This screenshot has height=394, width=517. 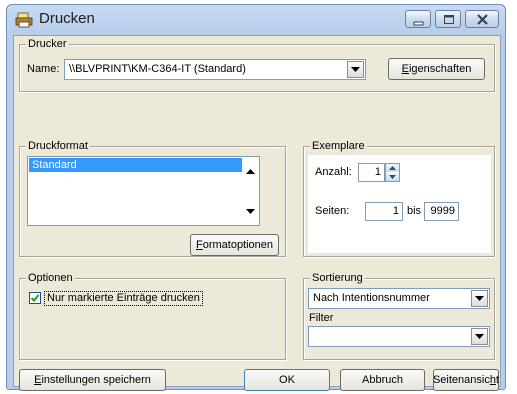 I want to click on sorting-group-legend: Sortierung, so click(x=337, y=278).